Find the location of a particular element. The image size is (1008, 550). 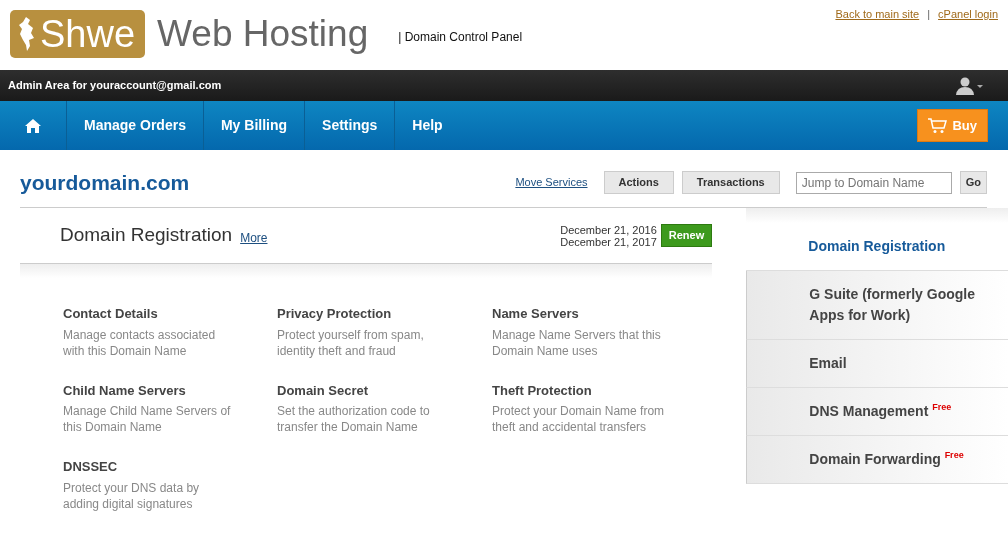

sidebar-item: DNS Management $^{Free}$ is located at coordinates (877, 412).